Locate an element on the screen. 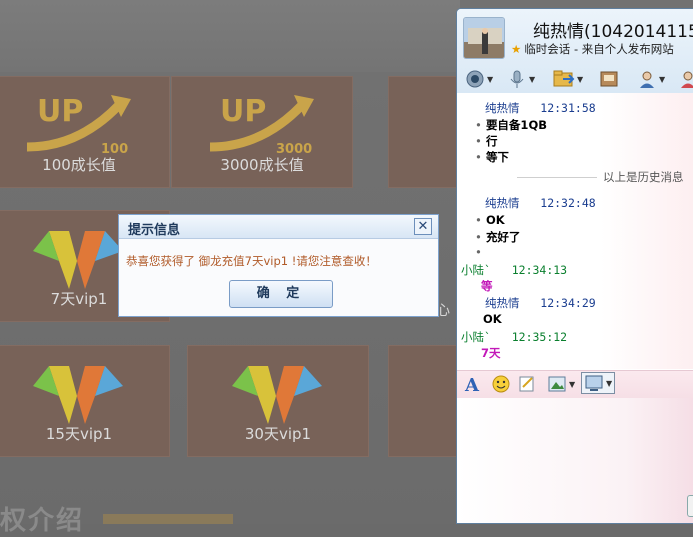 The image size is (693, 537). dialog-title: 提示信息 is located at coordinates (154, 230).